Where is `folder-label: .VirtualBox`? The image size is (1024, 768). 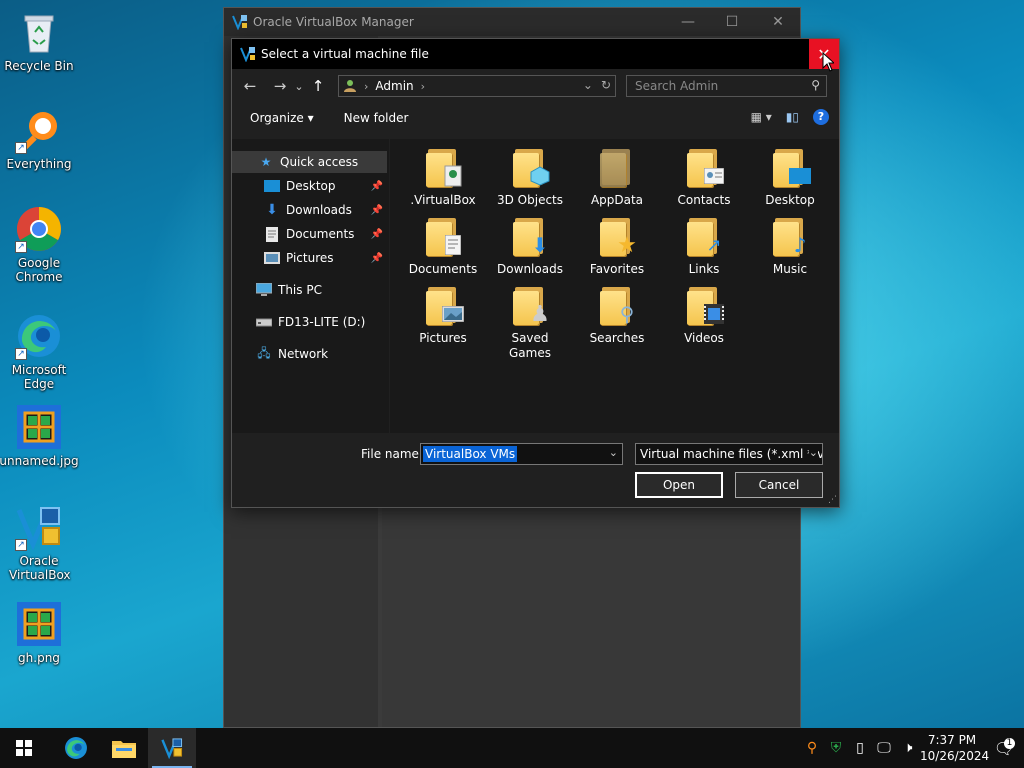 folder-label: .VirtualBox is located at coordinates (443, 200).